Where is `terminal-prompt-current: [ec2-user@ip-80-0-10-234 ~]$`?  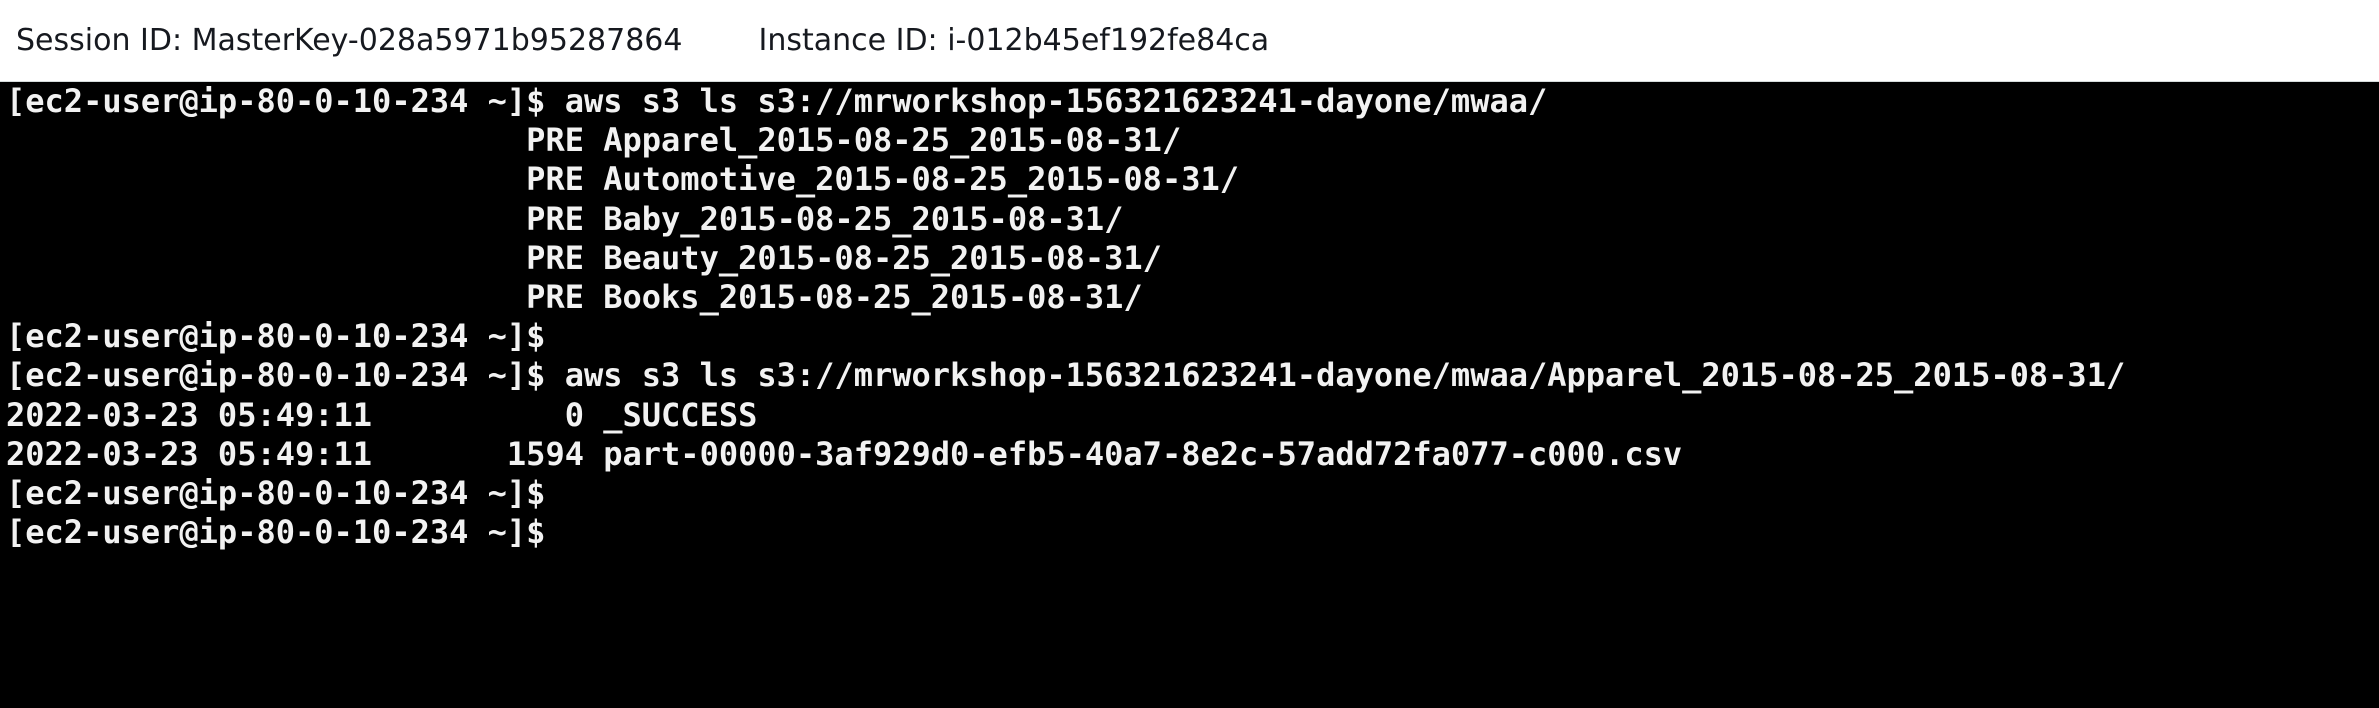 terminal-prompt-current: [ec2-user@ip-80-0-10-234 ~]$ is located at coordinates (1192, 532).